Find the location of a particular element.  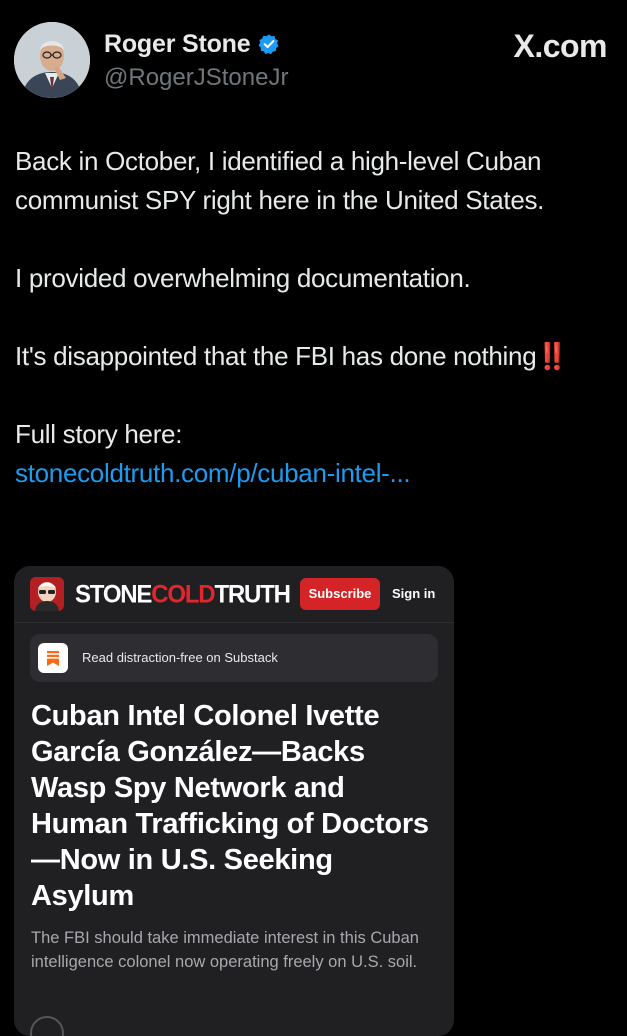

substack-icon is located at coordinates (53, 658).